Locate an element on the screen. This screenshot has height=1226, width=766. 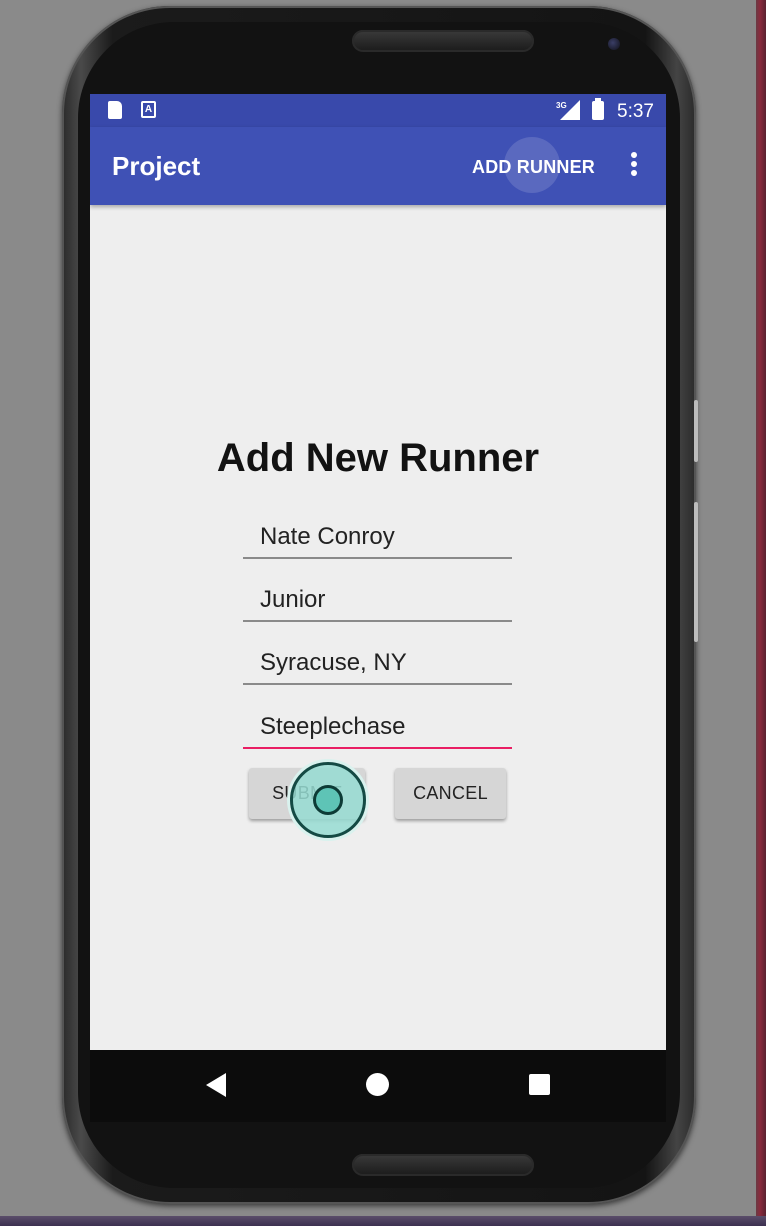
runner-year-input is located at coordinates (382, 600).